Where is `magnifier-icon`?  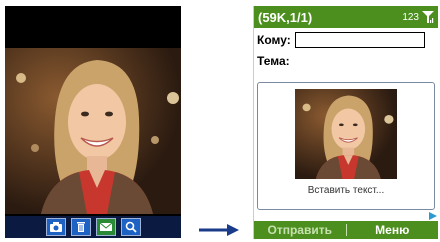 magnifier-icon is located at coordinates (131, 227).